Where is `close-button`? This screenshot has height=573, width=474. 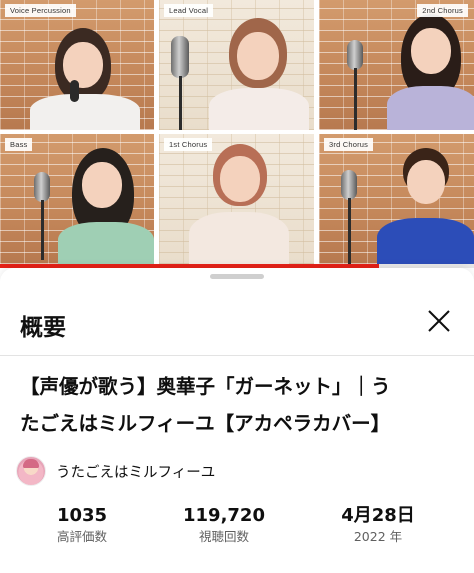
close-button is located at coordinates (439, 321).